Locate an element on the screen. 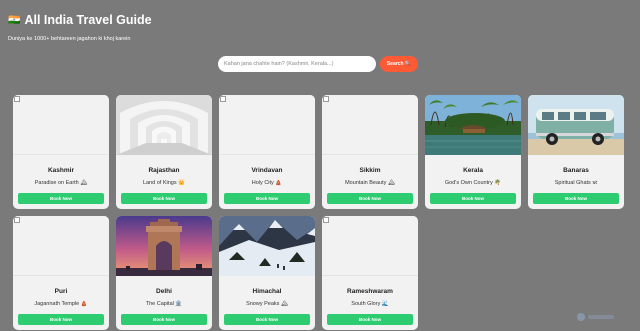 This screenshot has width=640, height=331. destination-tagline: God's Own Country 🌴 is located at coordinates (473, 183).